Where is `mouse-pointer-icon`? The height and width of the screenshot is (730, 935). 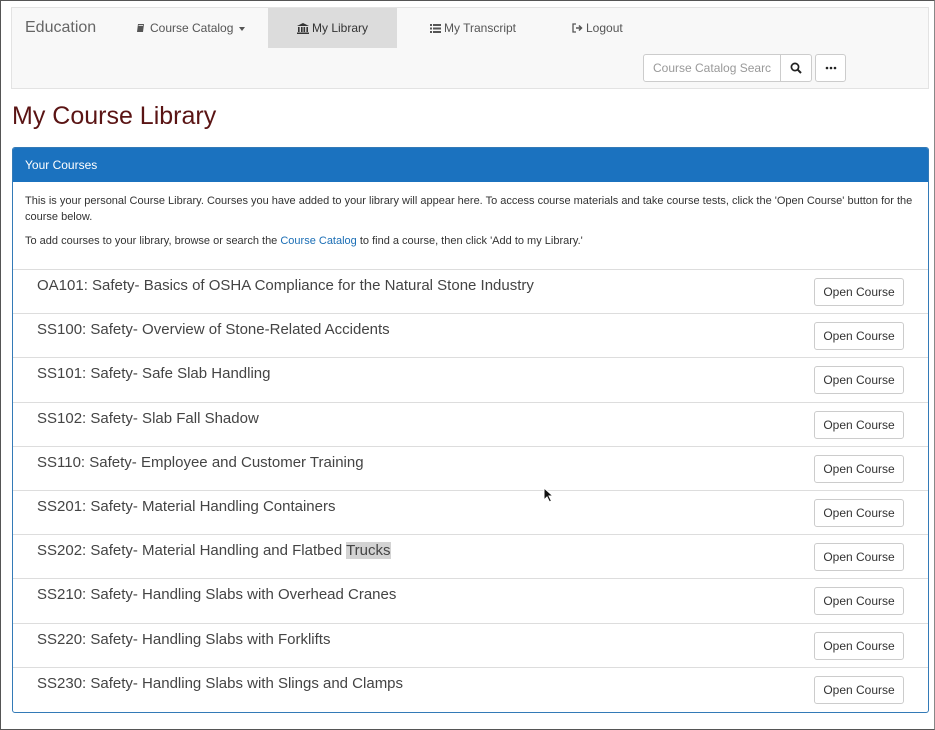
mouse-pointer-icon is located at coordinates (549, 495).